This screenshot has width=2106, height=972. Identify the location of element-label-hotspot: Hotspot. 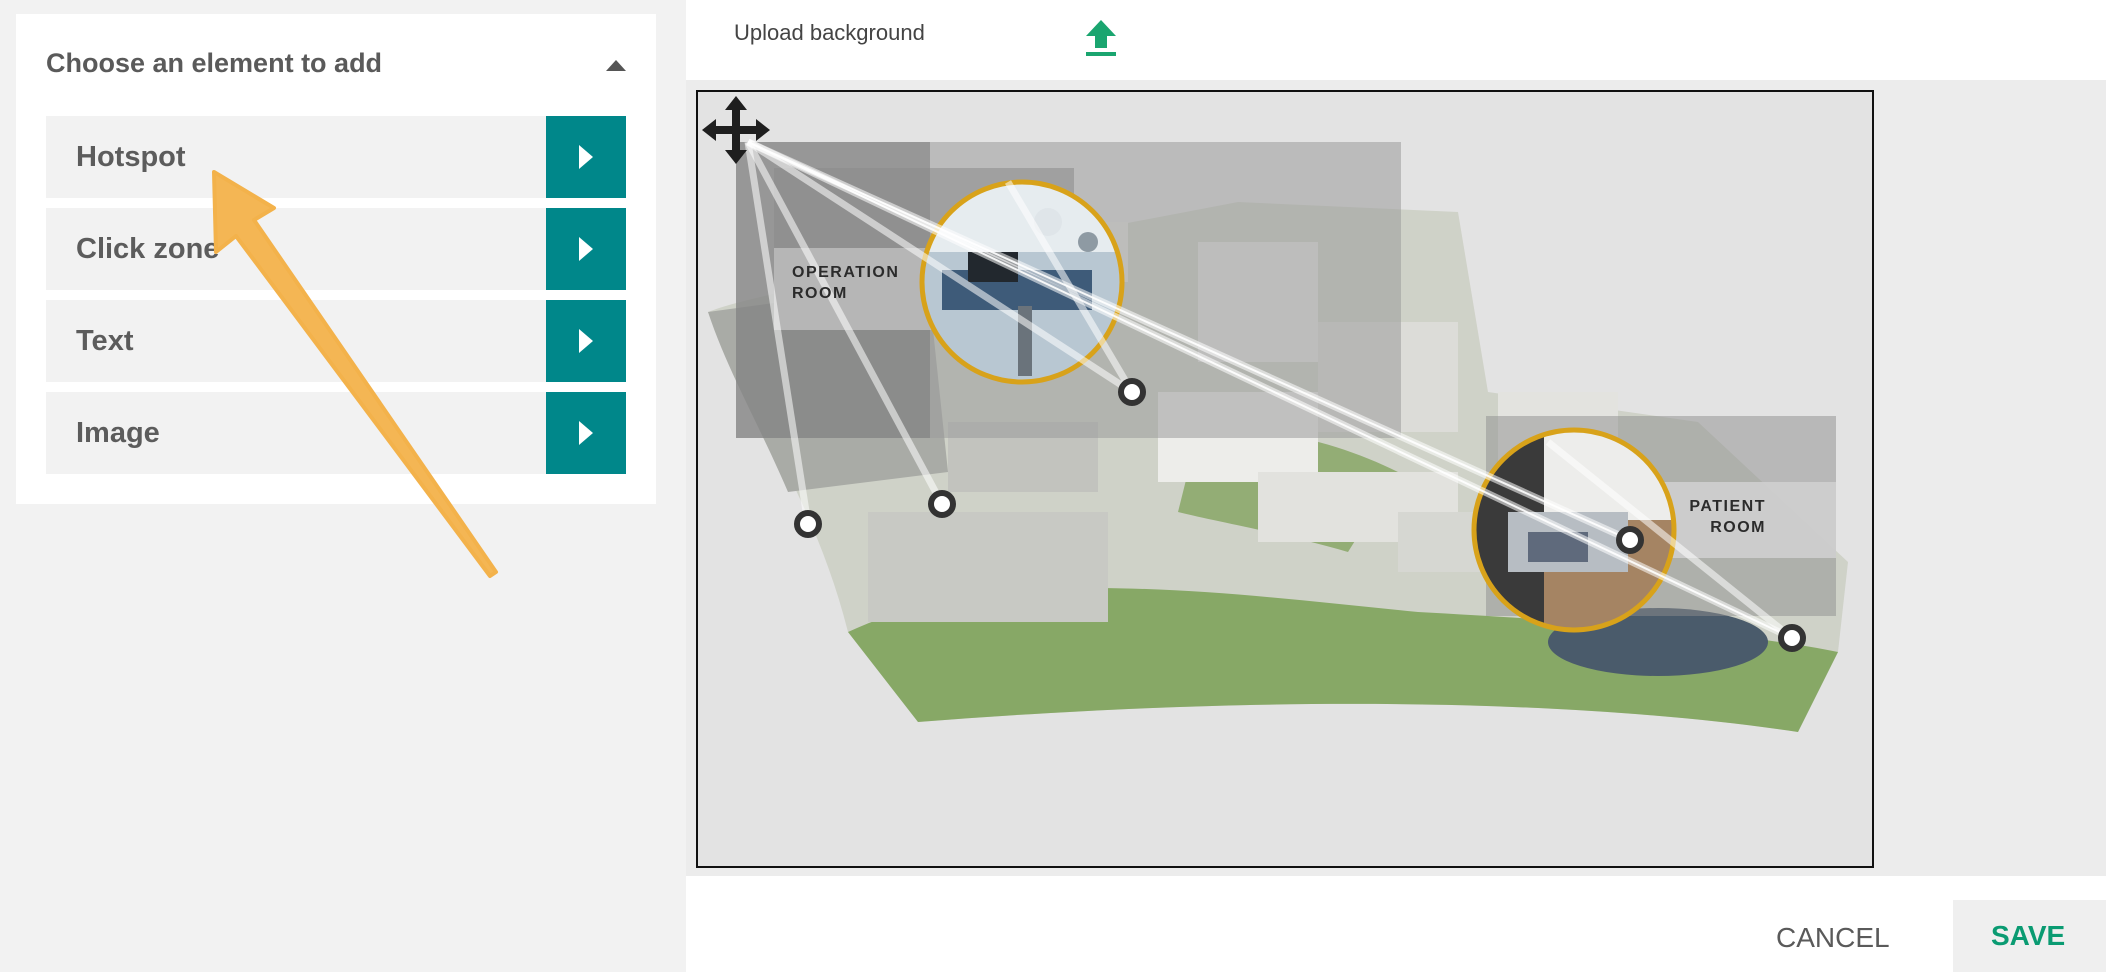
(131, 157).